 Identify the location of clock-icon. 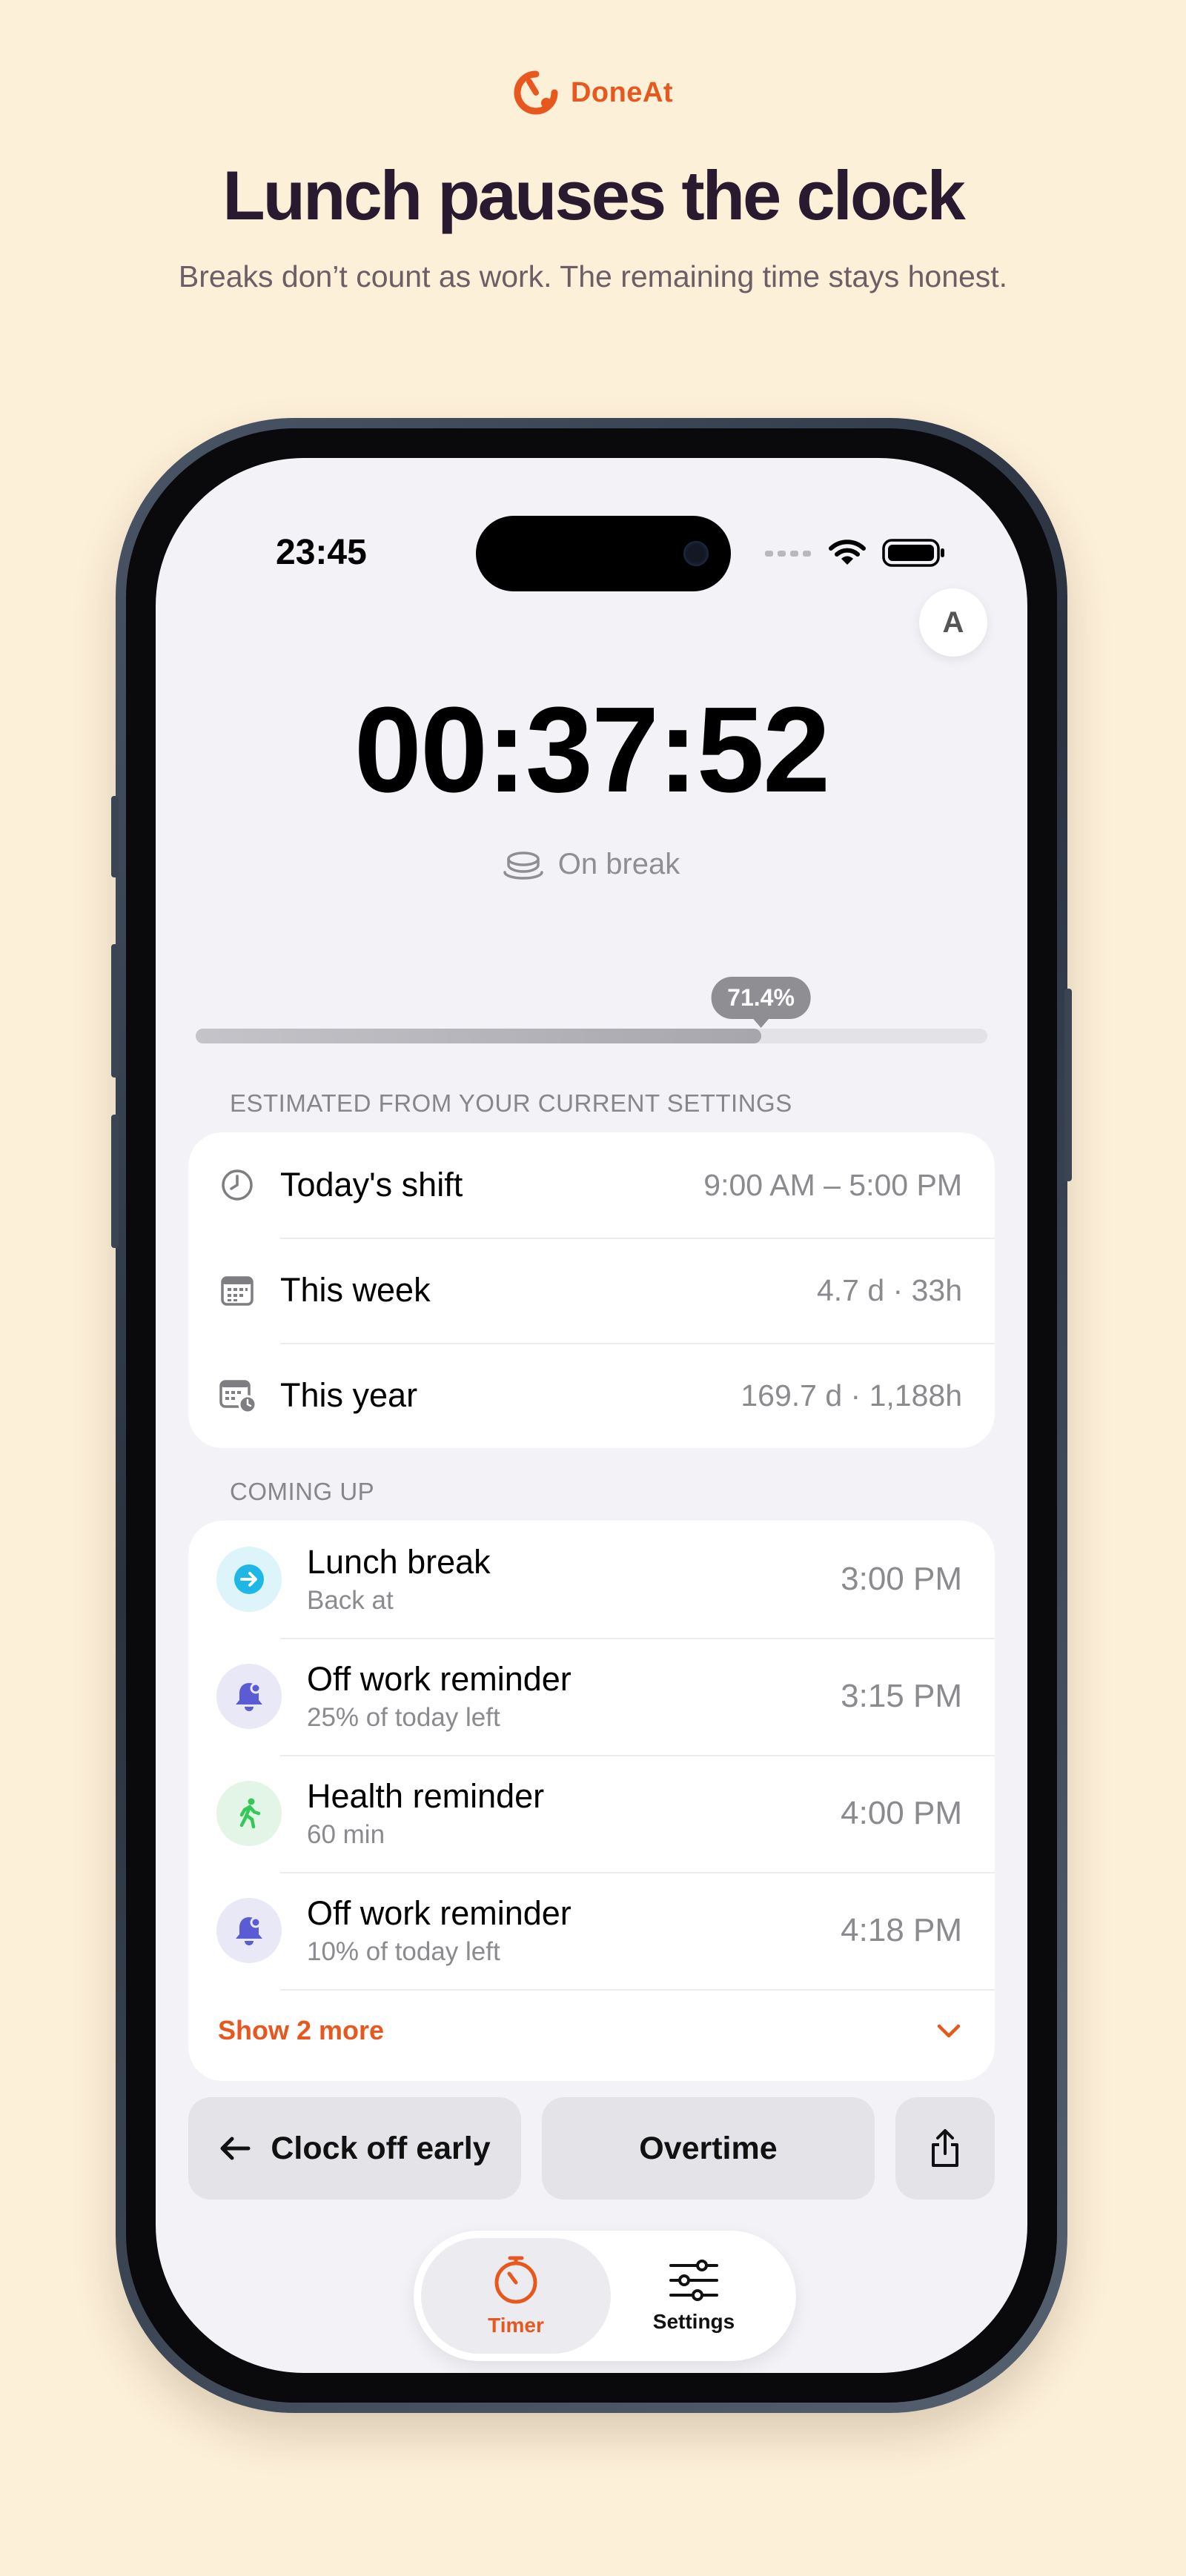
(237, 1185).